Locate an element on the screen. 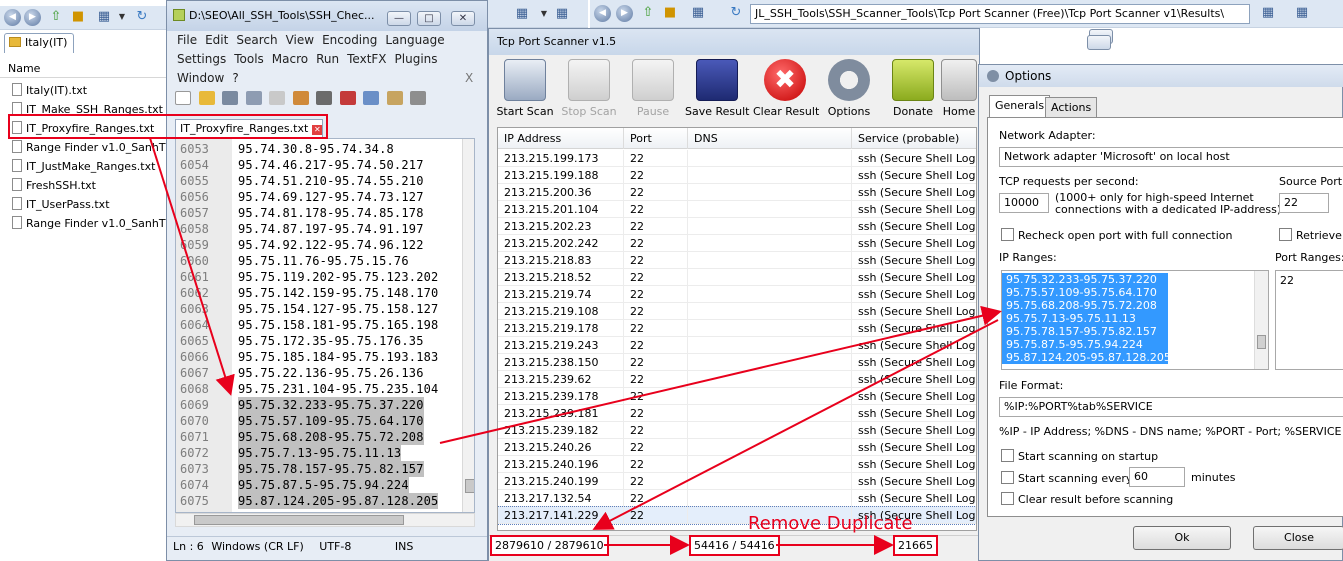 This screenshot has width=1343, height=561. arrow-selection-to-ranges is located at coordinates (720, 374).